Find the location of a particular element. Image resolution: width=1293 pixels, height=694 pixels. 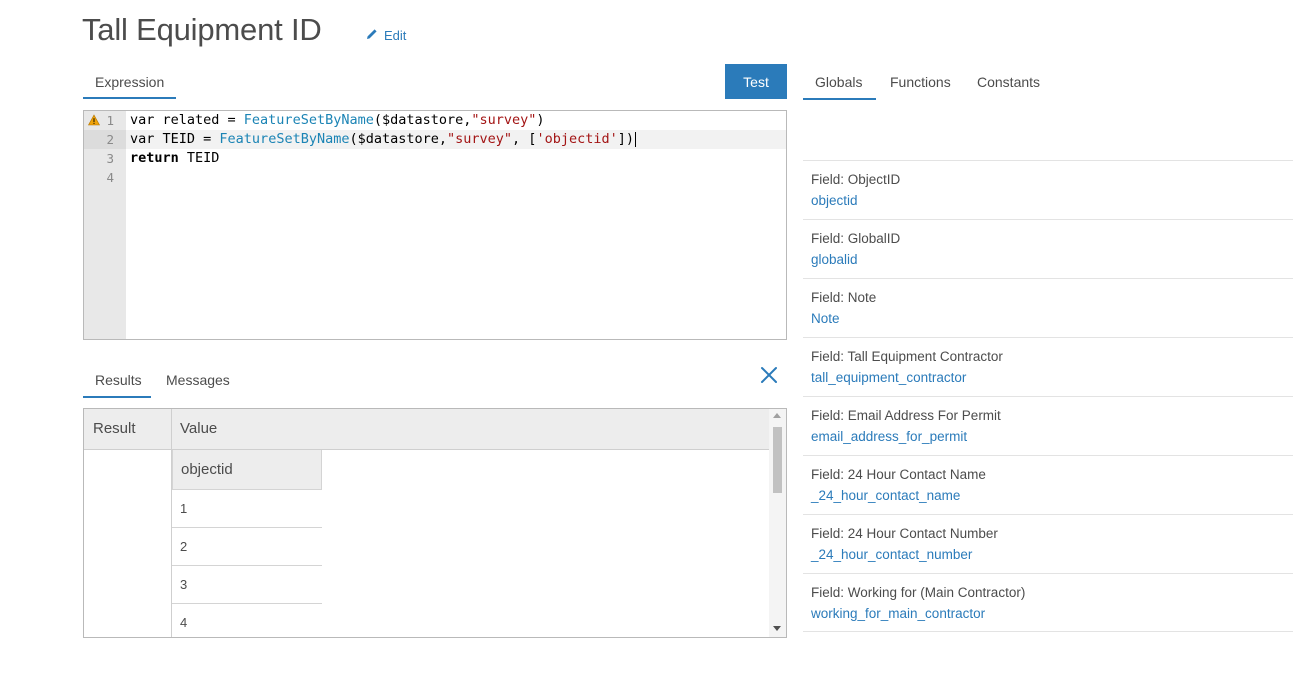

line-number: 4 is located at coordinates (110, 177).